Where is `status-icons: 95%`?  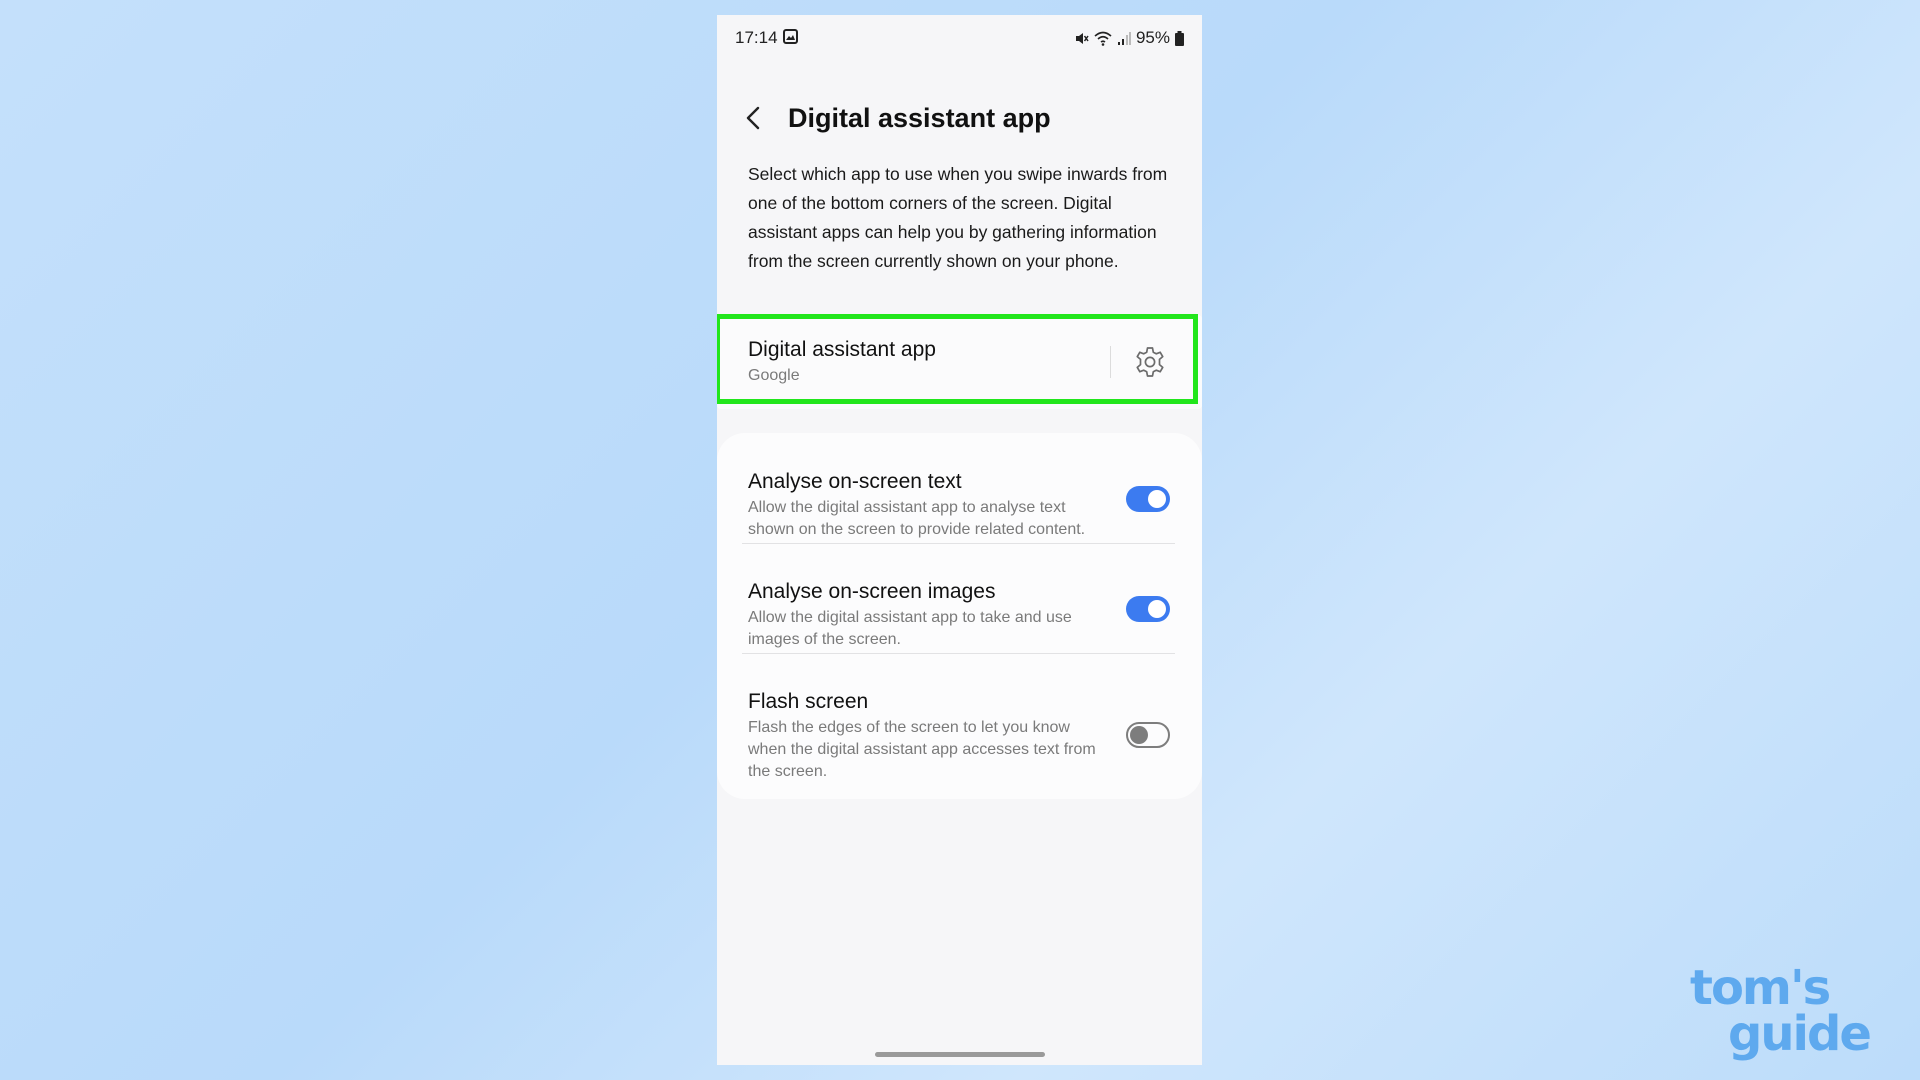 status-icons: 95% is located at coordinates (1129, 38).